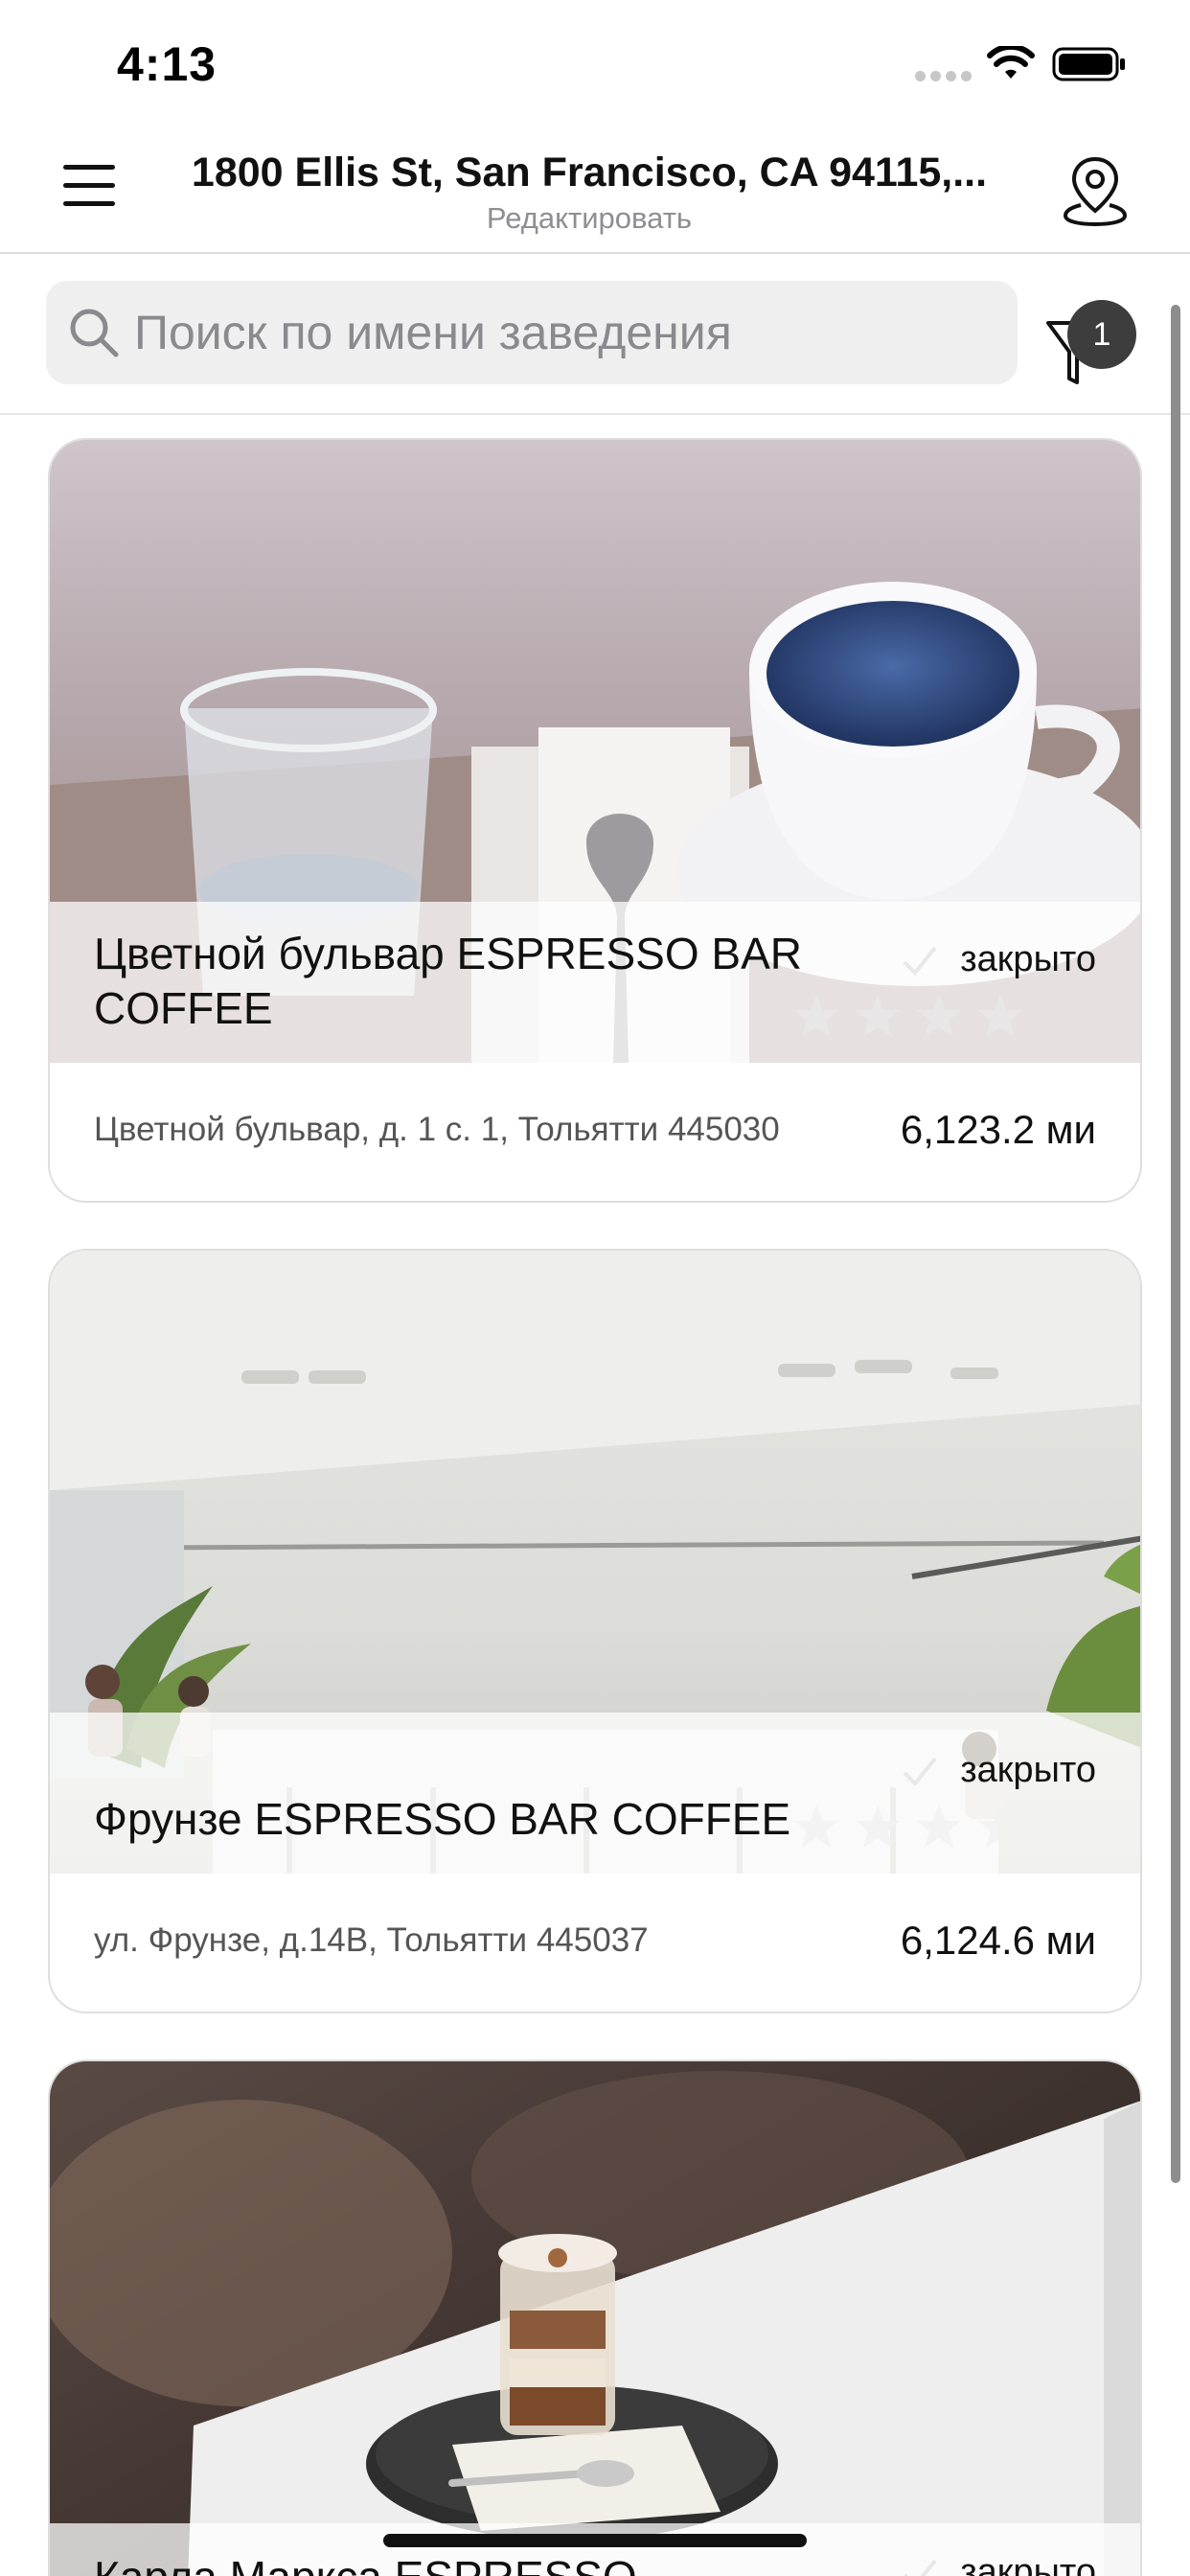 The height and width of the screenshot is (2576, 1190). What do you see at coordinates (448, 981) in the screenshot?
I see `place-name: Цветной бульвар ESPRESSO BAR COFFEE` at bounding box center [448, 981].